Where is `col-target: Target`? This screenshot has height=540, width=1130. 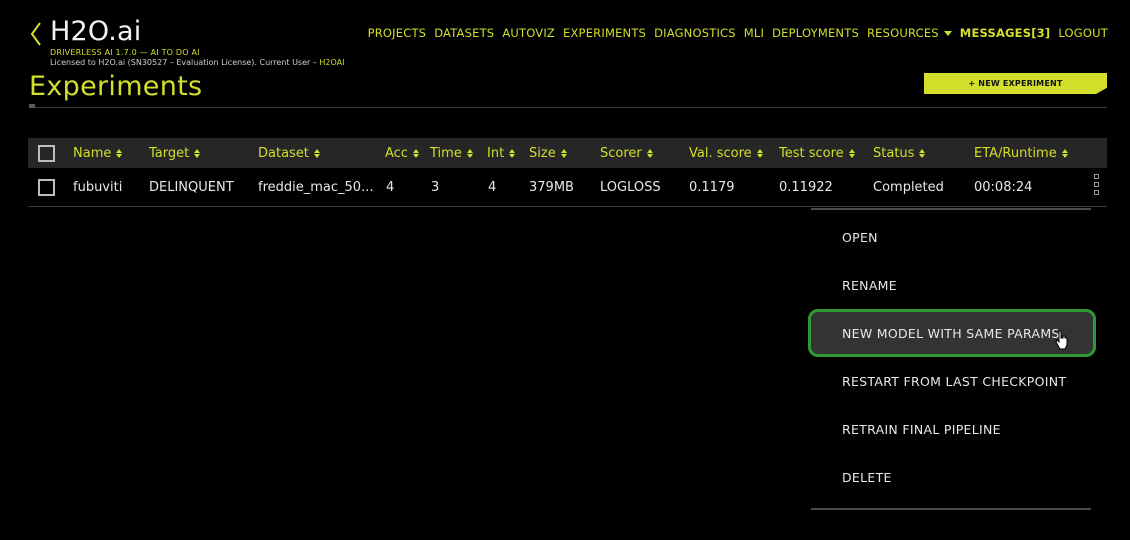 col-target: Target is located at coordinates (175, 153).